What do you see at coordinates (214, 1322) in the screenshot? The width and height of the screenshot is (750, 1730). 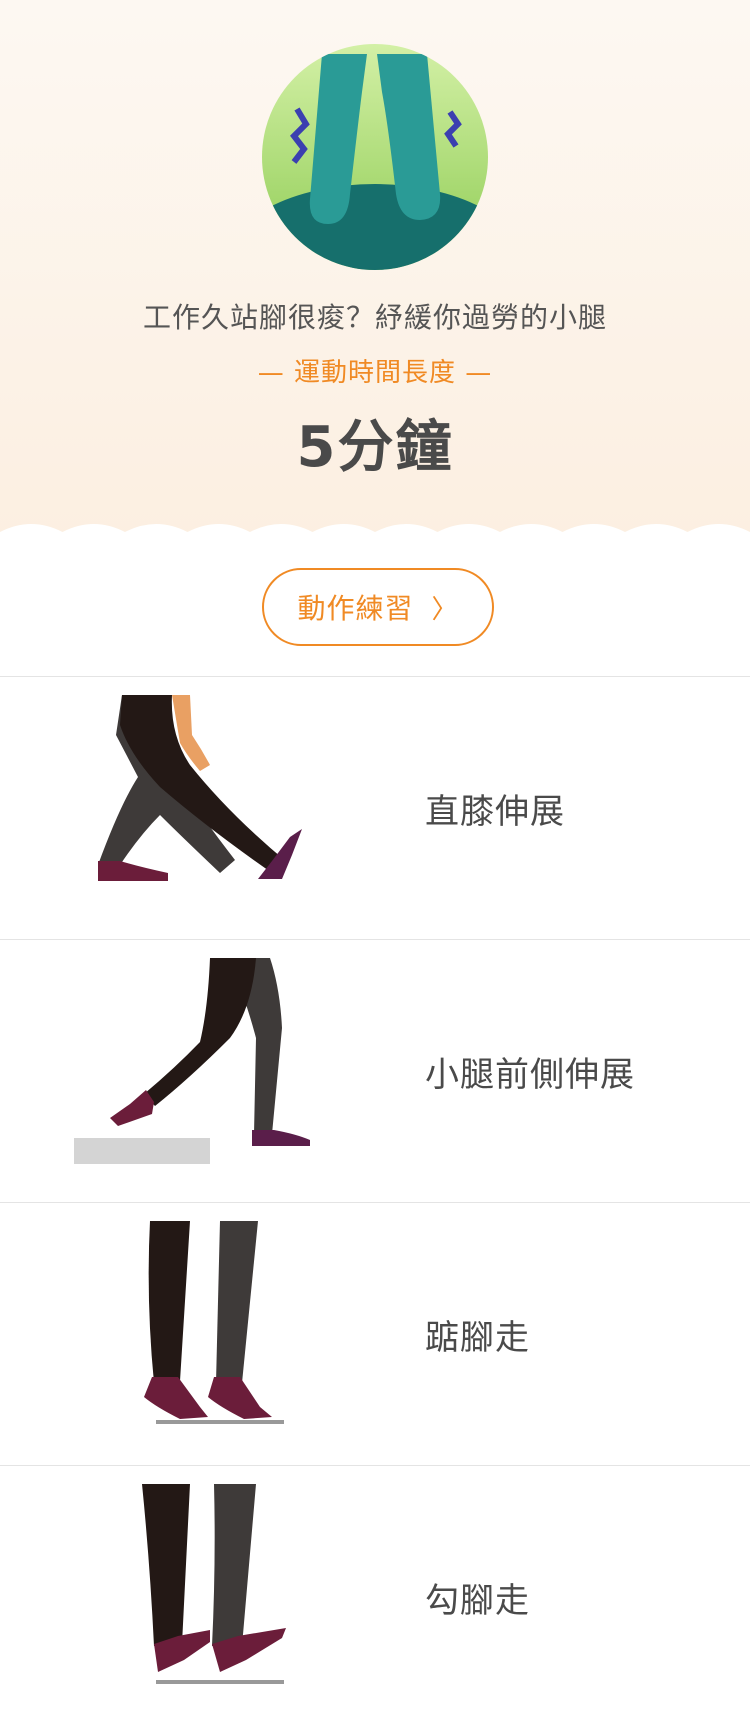 I see `tiptoe-walk-illustration` at bounding box center [214, 1322].